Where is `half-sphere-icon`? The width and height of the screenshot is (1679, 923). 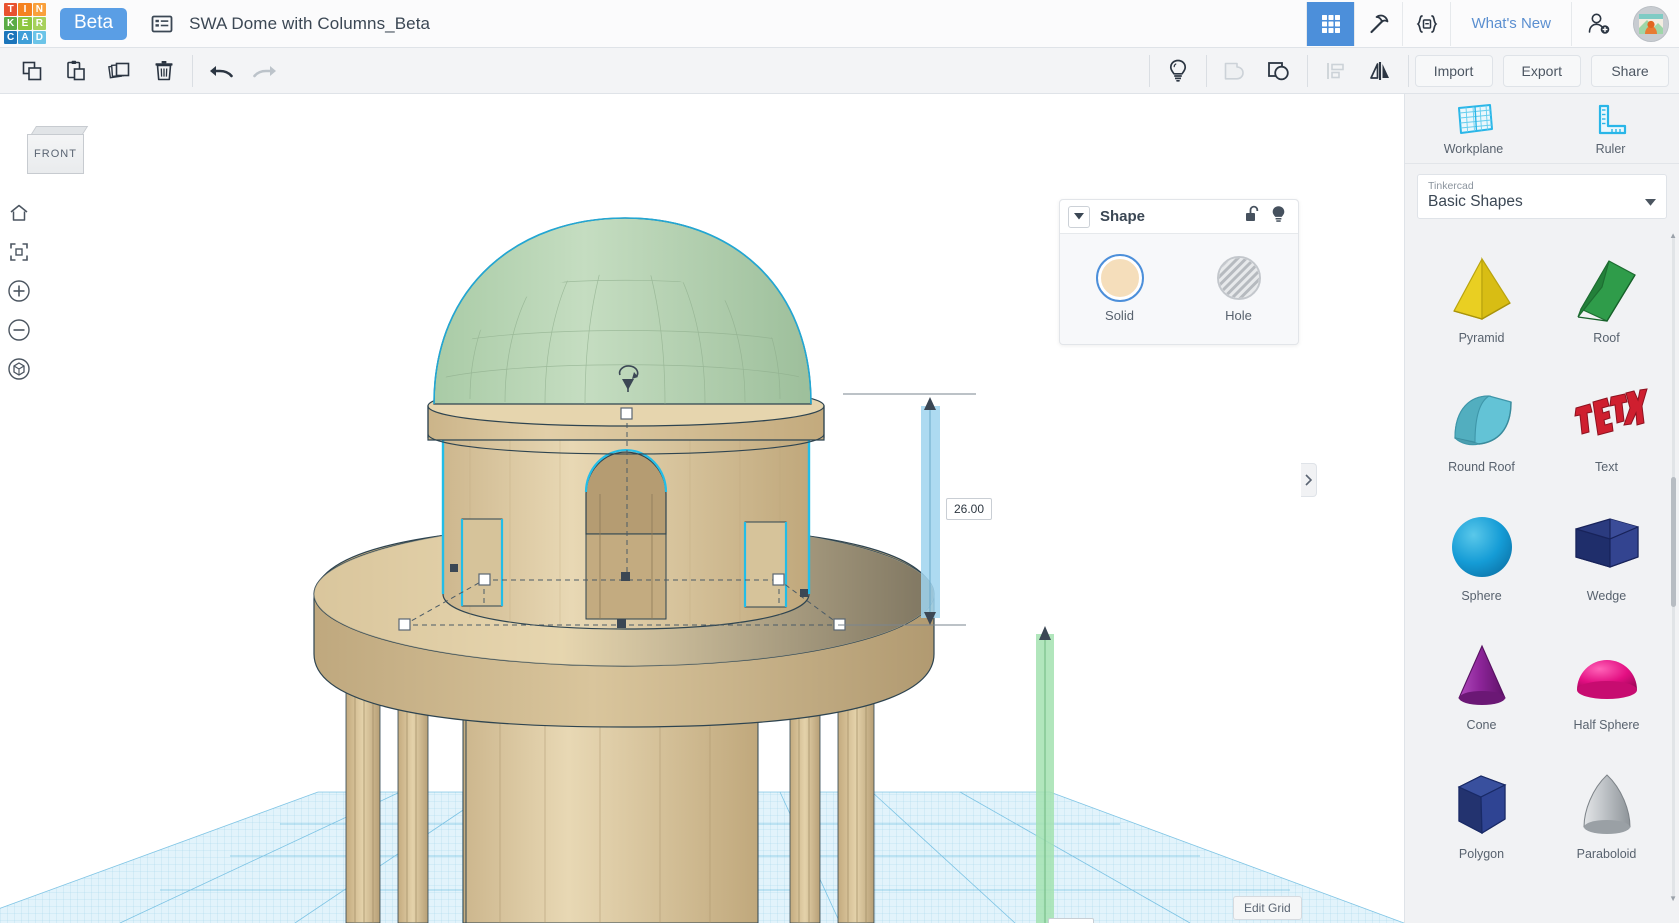 half-sphere-icon is located at coordinates (1606, 679).